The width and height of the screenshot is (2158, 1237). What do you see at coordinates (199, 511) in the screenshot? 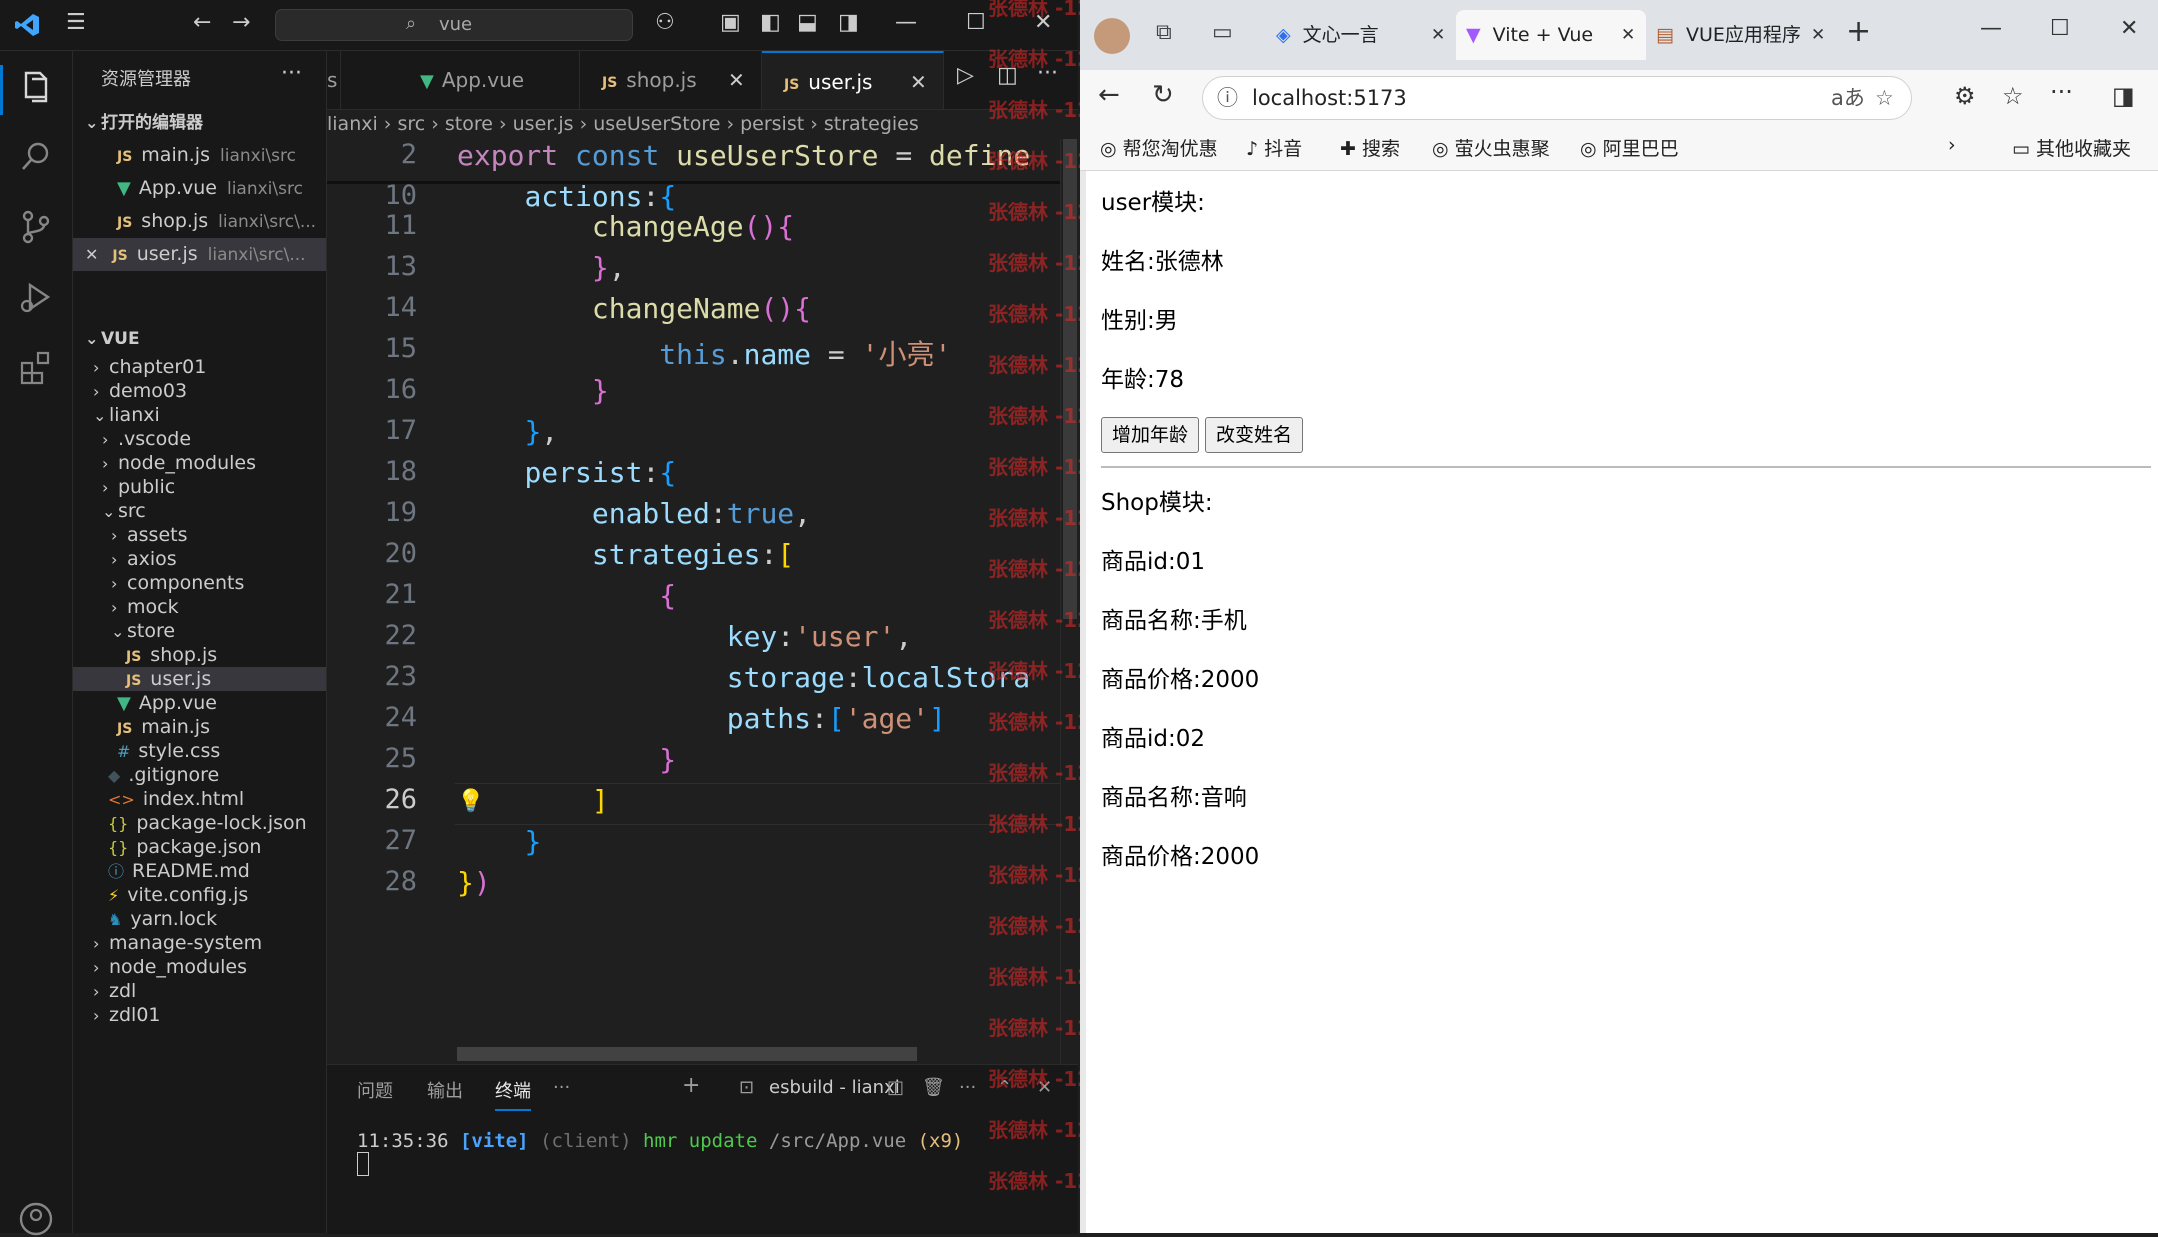
I see `tree-folder: ⌄ src` at bounding box center [199, 511].